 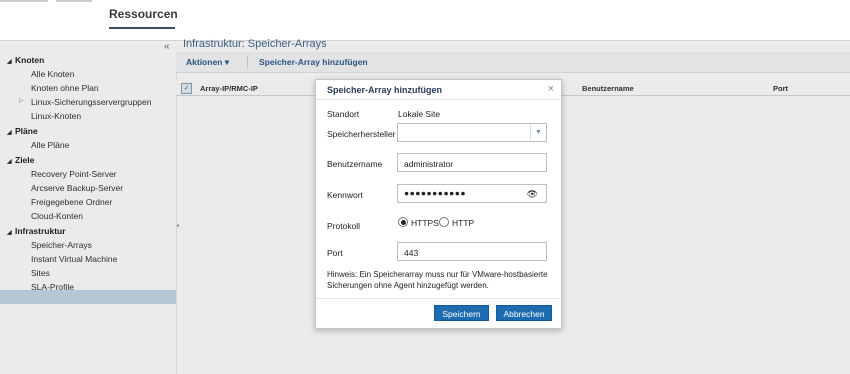 I want to click on dialog-header: Speicher-Array hinzufügen ×, so click(x=438, y=90).